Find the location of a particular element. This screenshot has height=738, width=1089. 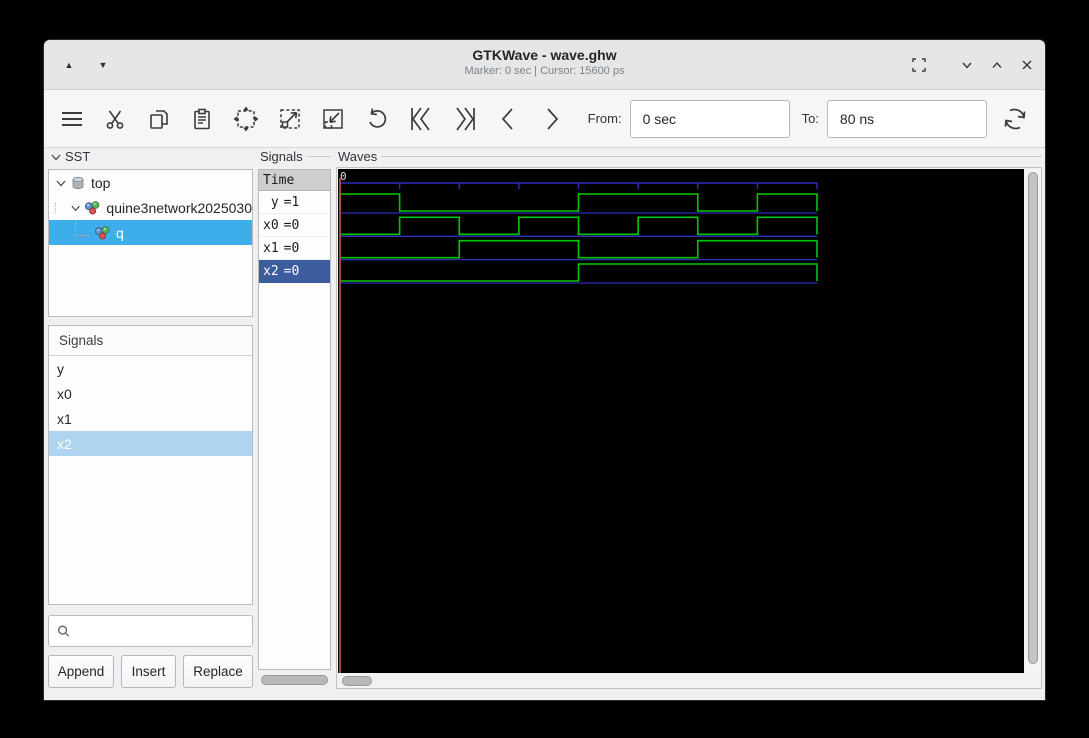

list-item-label: y is located at coordinates (60, 368).